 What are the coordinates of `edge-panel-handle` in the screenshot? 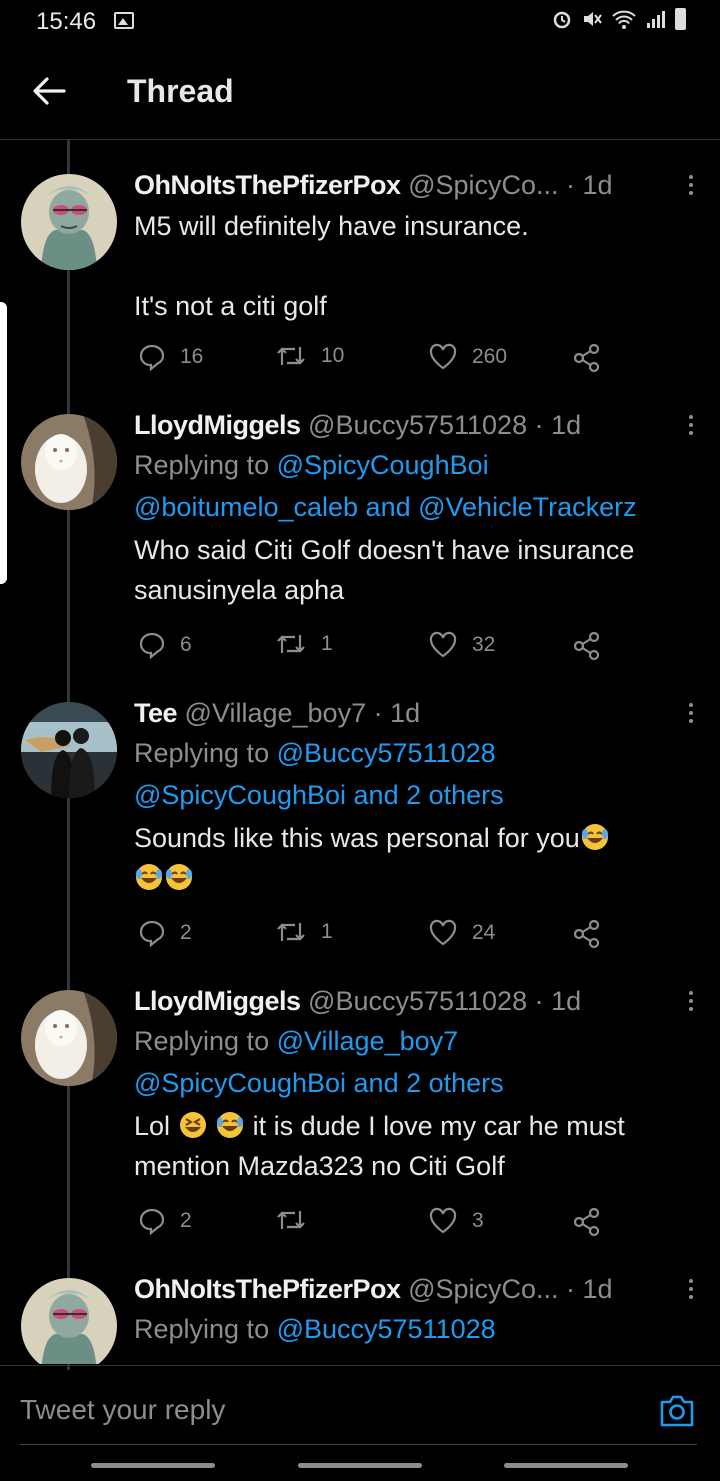 It's located at (3, 443).